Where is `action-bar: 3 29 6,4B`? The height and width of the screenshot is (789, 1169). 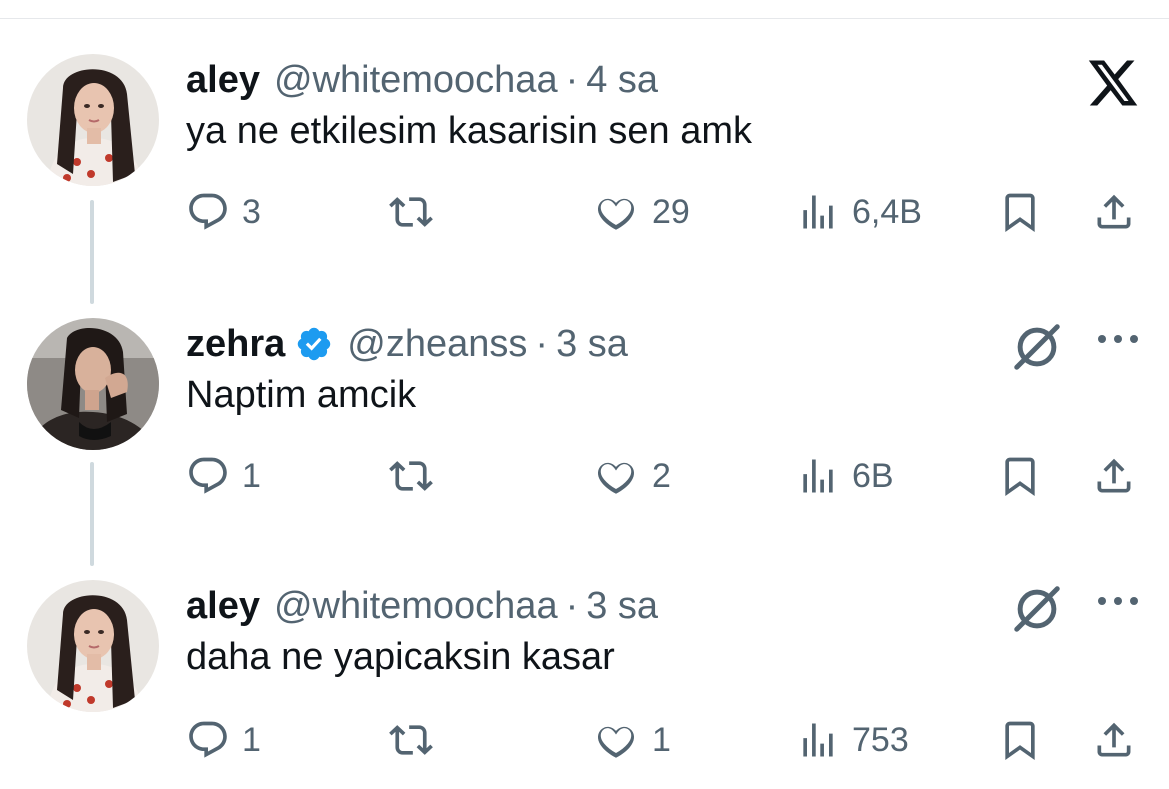
action-bar: 3 29 6,4B is located at coordinates (584, 212).